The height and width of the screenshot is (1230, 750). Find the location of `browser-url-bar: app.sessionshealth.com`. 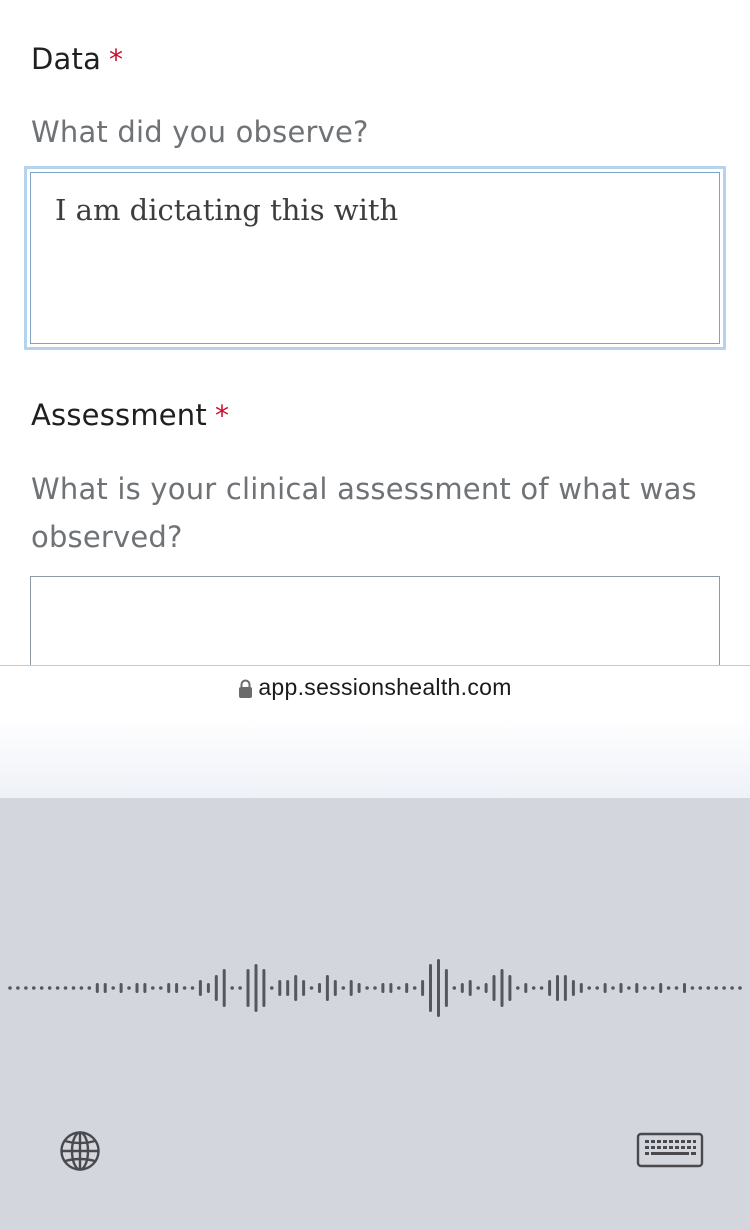

browser-url-bar: app.sessionshealth.com is located at coordinates (375, 731).